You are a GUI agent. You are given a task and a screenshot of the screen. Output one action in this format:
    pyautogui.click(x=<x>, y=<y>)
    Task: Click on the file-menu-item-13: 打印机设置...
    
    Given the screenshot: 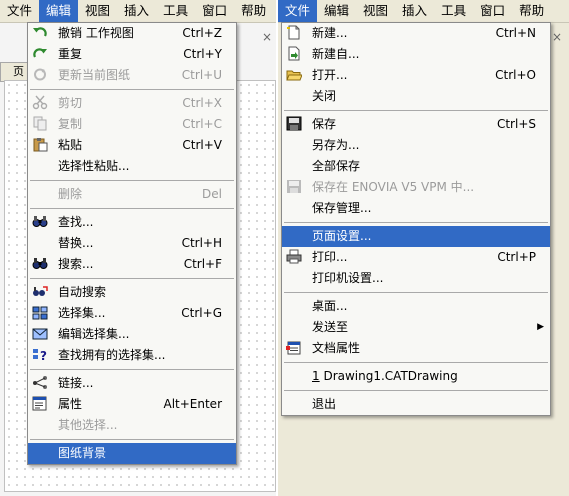 What is the action you would take?
    pyautogui.click(x=416, y=278)
    